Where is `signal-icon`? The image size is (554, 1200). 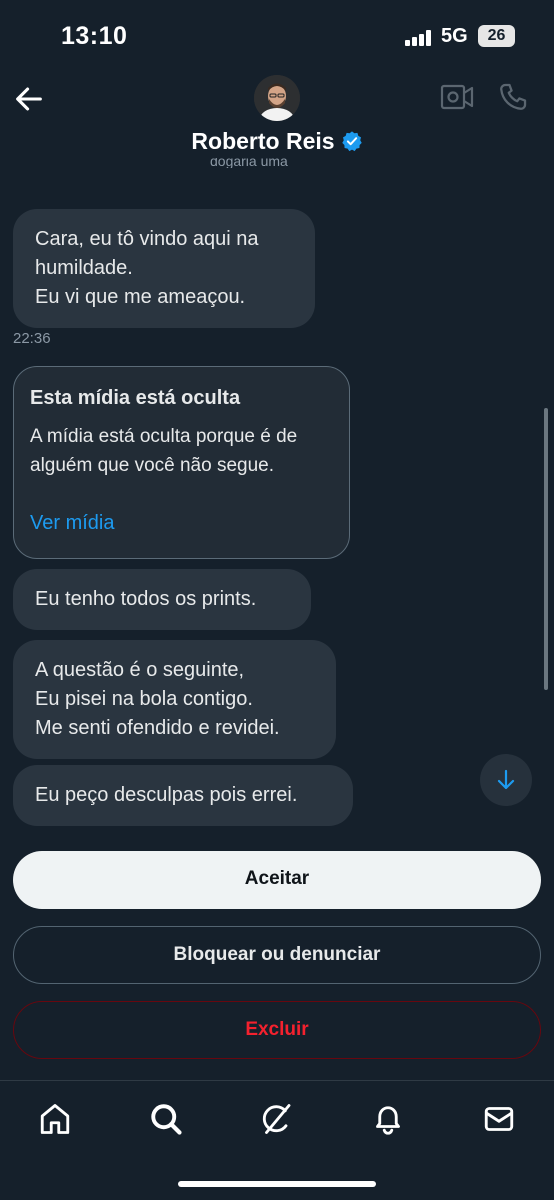 signal-icon is located at coordinates (419, 38).